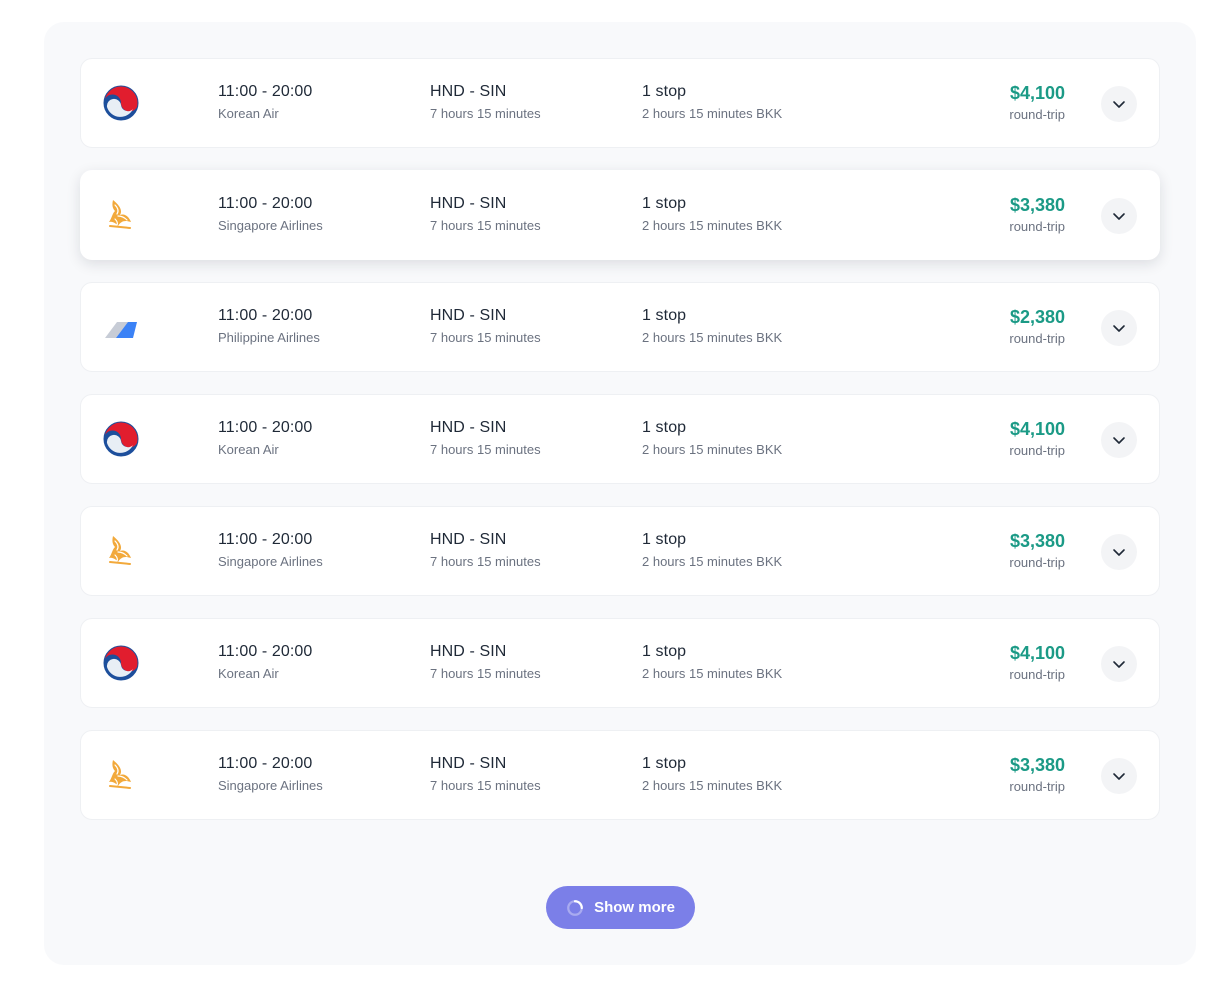 The height and width of the screenshot is (1008, 1227). Describe the element at coordinates (269, 326) in the screenshot. I see `time-column: 11:00 - 20:00 Philippine Airlines` at that location.